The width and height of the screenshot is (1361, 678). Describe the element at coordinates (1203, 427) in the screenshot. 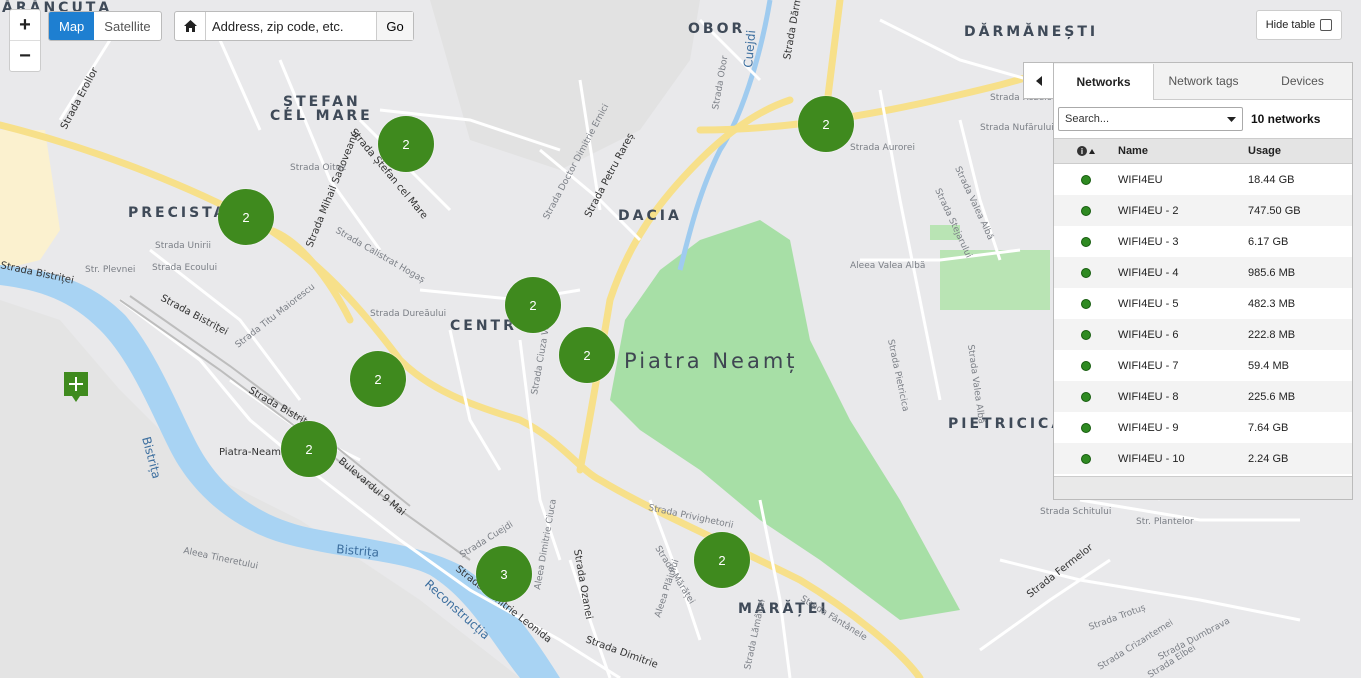

I see `table-row: WIFI4EU - 9 7.64 GB` at that location.